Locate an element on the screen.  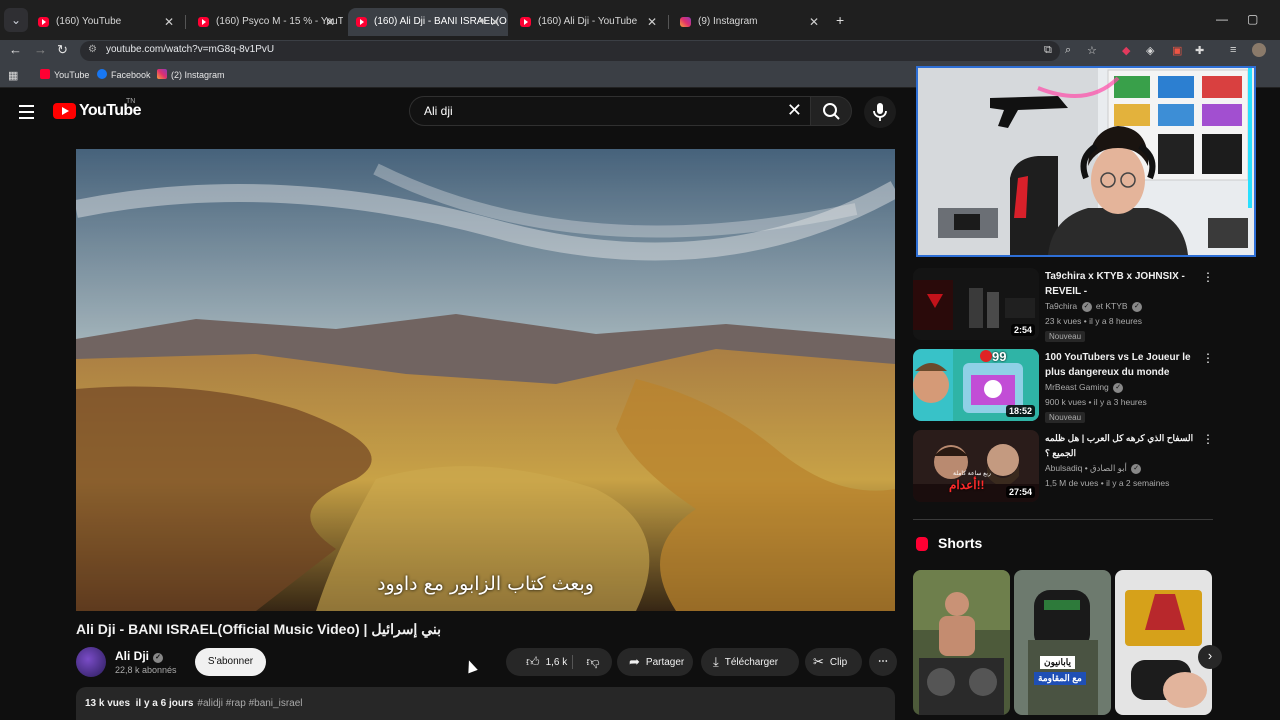
apps-grid-icon: ▦ is located at coordinates (13, 75).